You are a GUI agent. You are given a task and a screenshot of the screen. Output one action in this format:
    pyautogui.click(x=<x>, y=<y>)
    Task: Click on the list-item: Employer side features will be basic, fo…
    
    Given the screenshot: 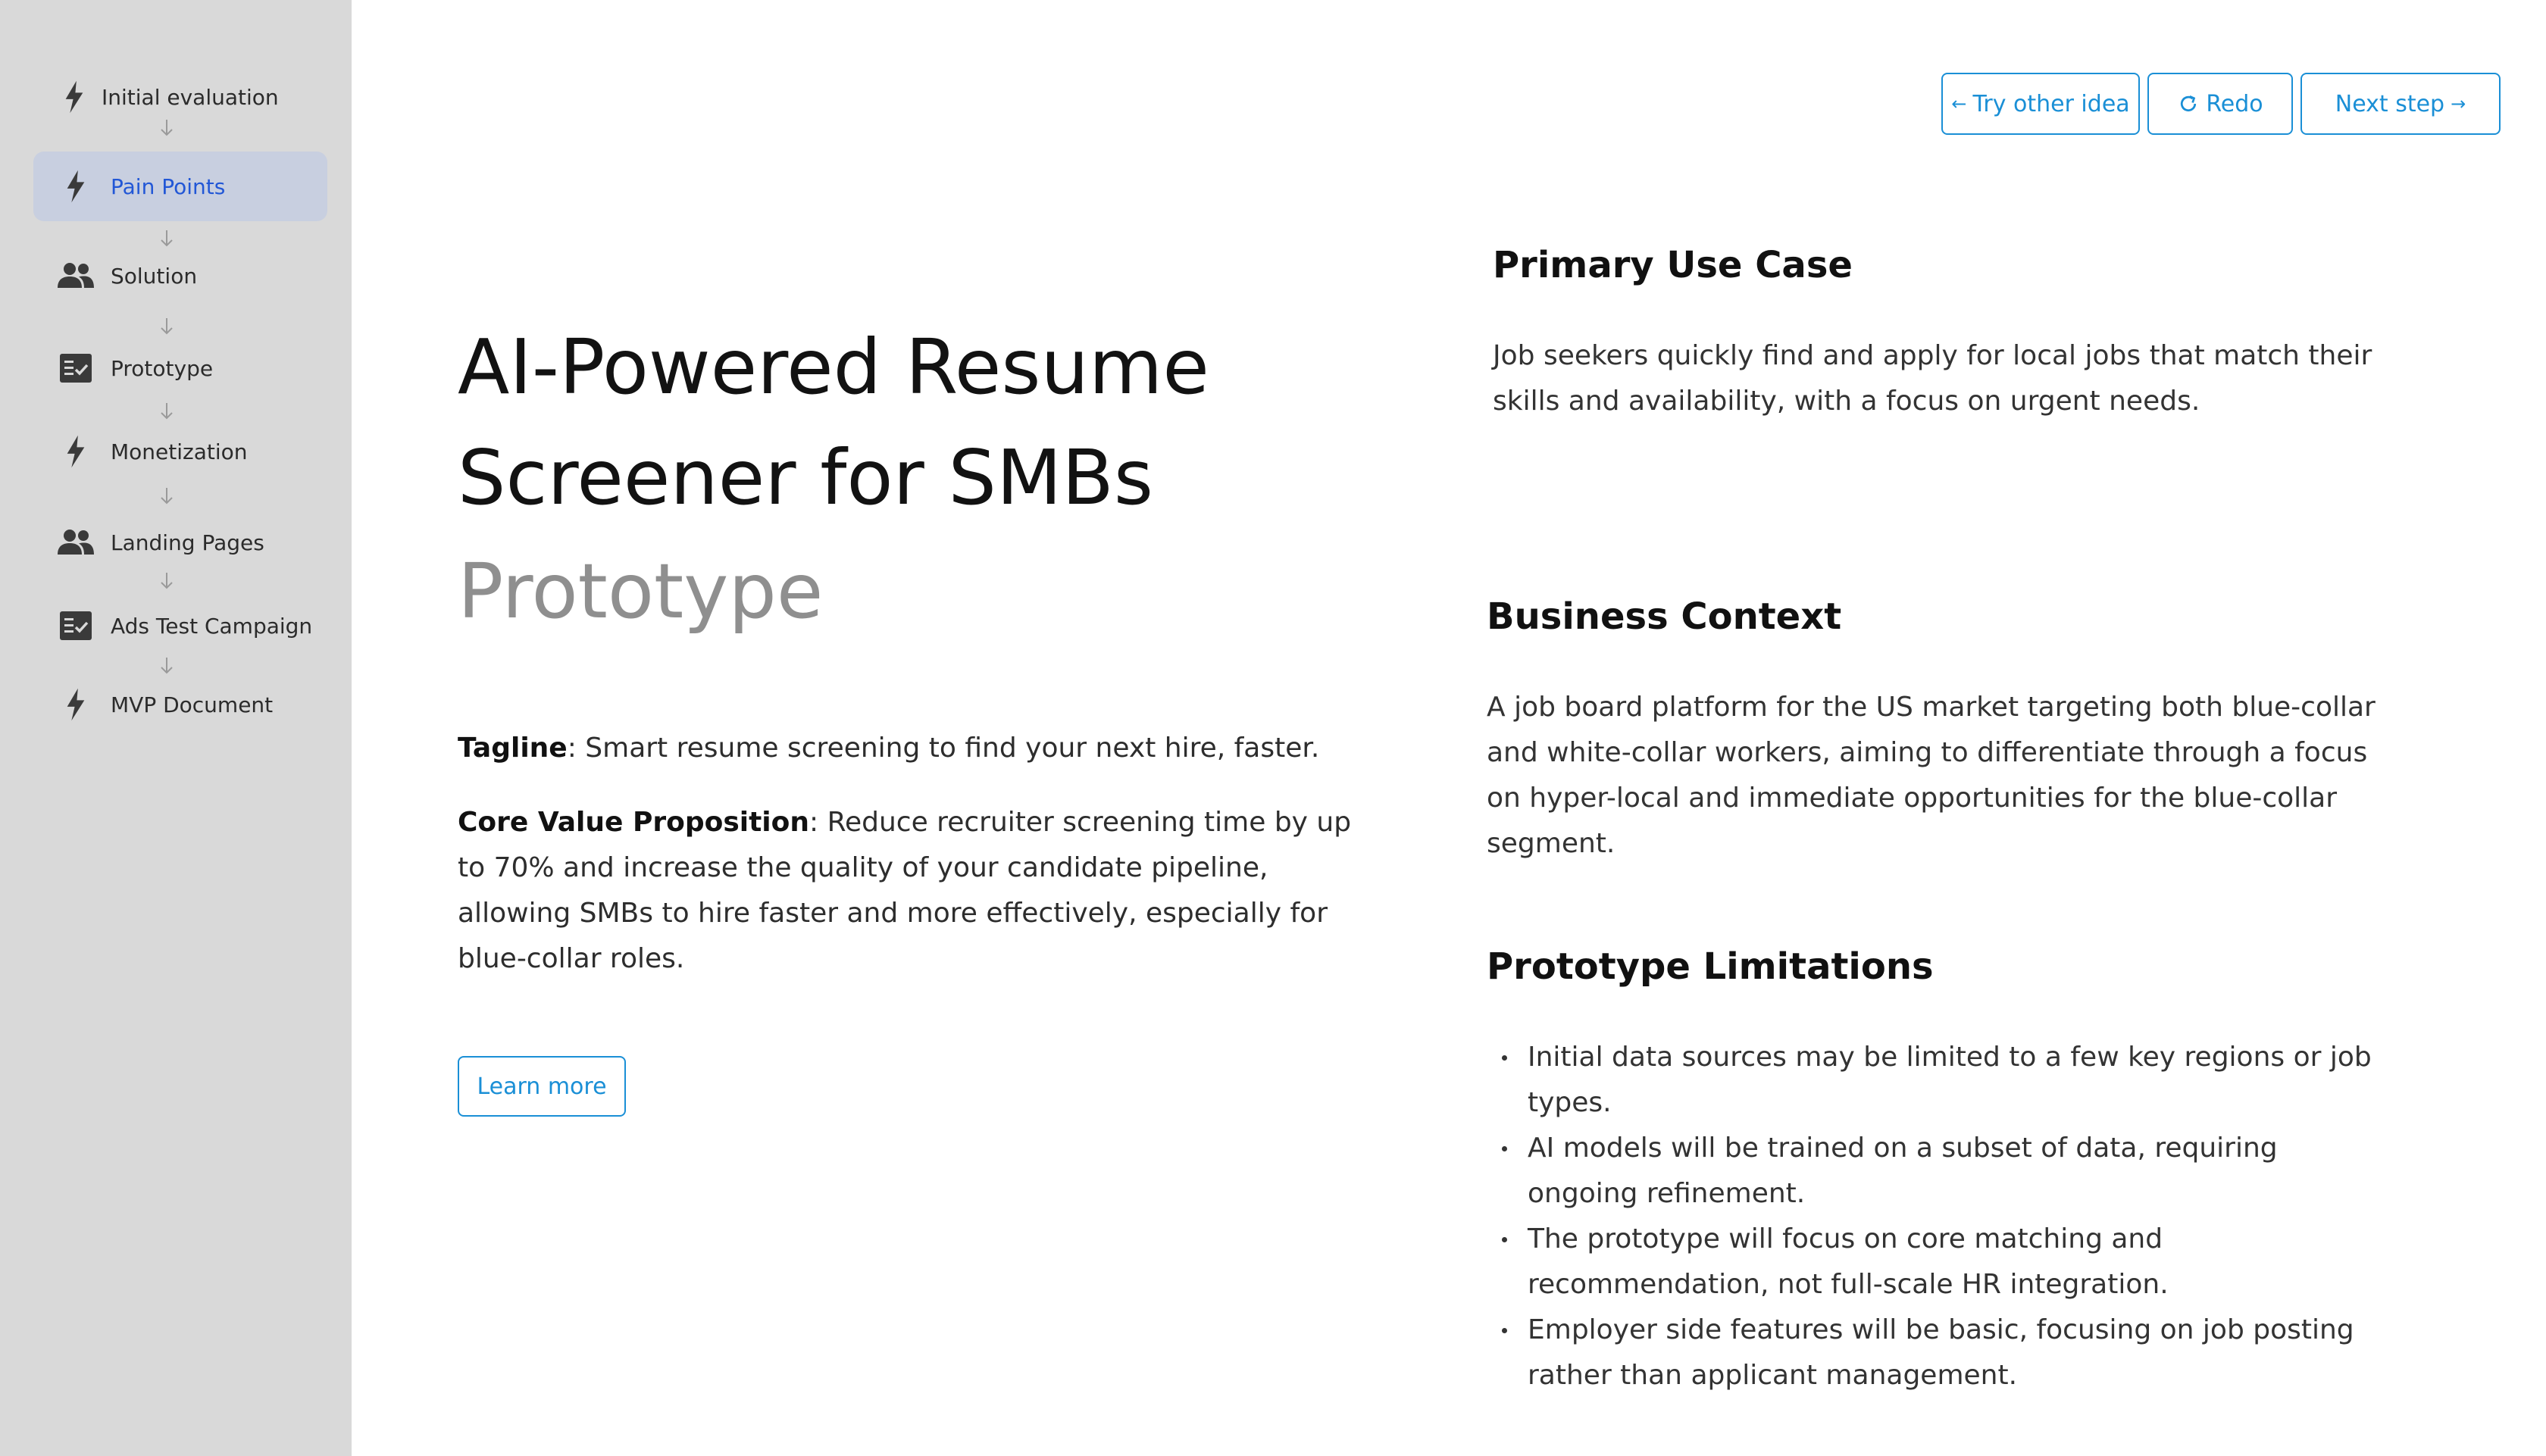 What is the action you would take?
    pyautogui.click(x=1937, y=1353)
    